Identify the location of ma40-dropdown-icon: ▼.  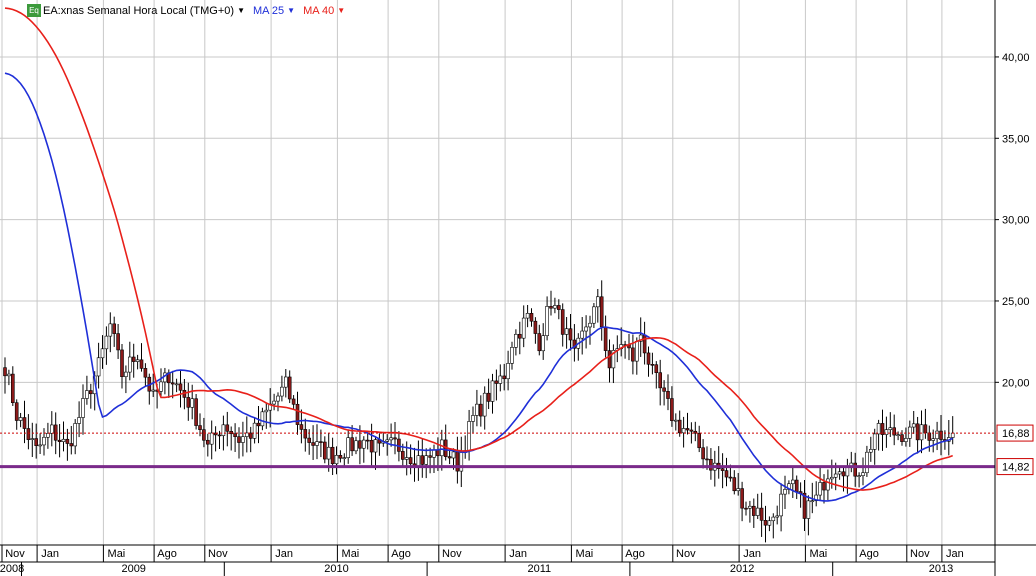
(341, 10).